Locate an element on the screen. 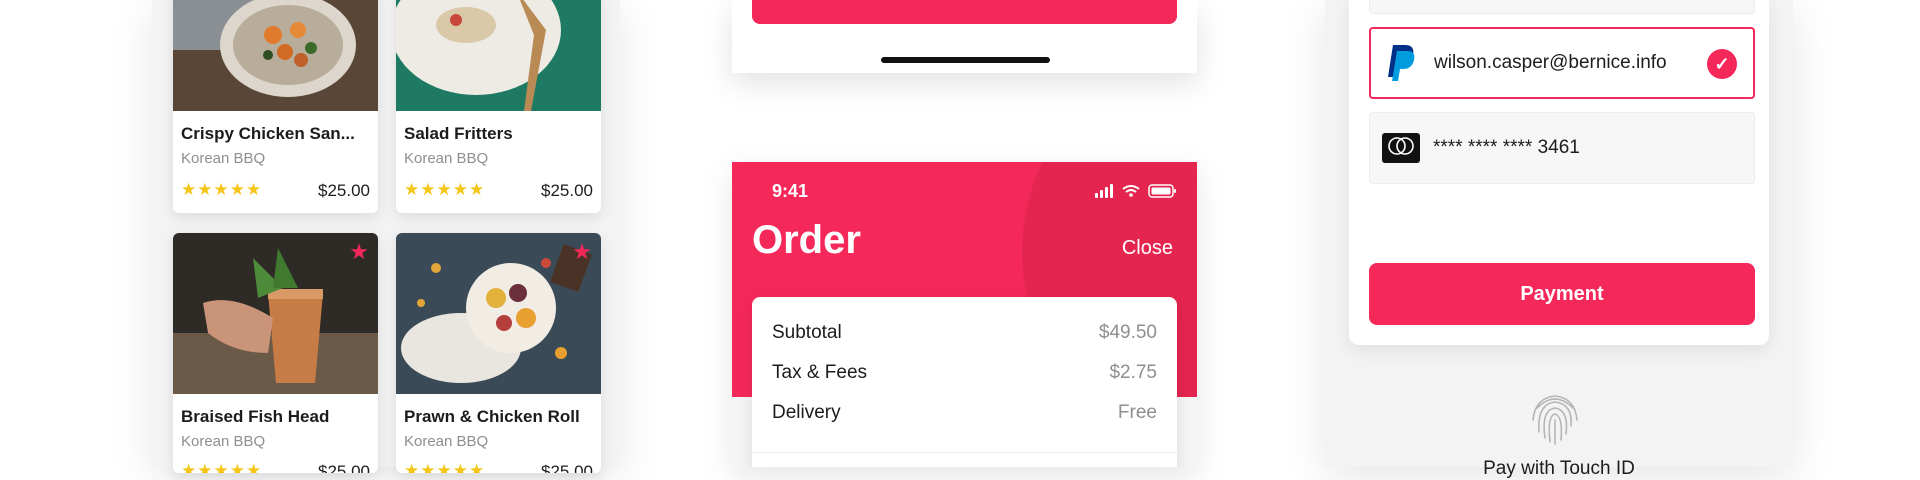 The height and width of the screenshot is (480, 1920). food-card: Salad Fritters Korean BBQ ★★★★★ $25.00 is located at coordinates (498, 106).